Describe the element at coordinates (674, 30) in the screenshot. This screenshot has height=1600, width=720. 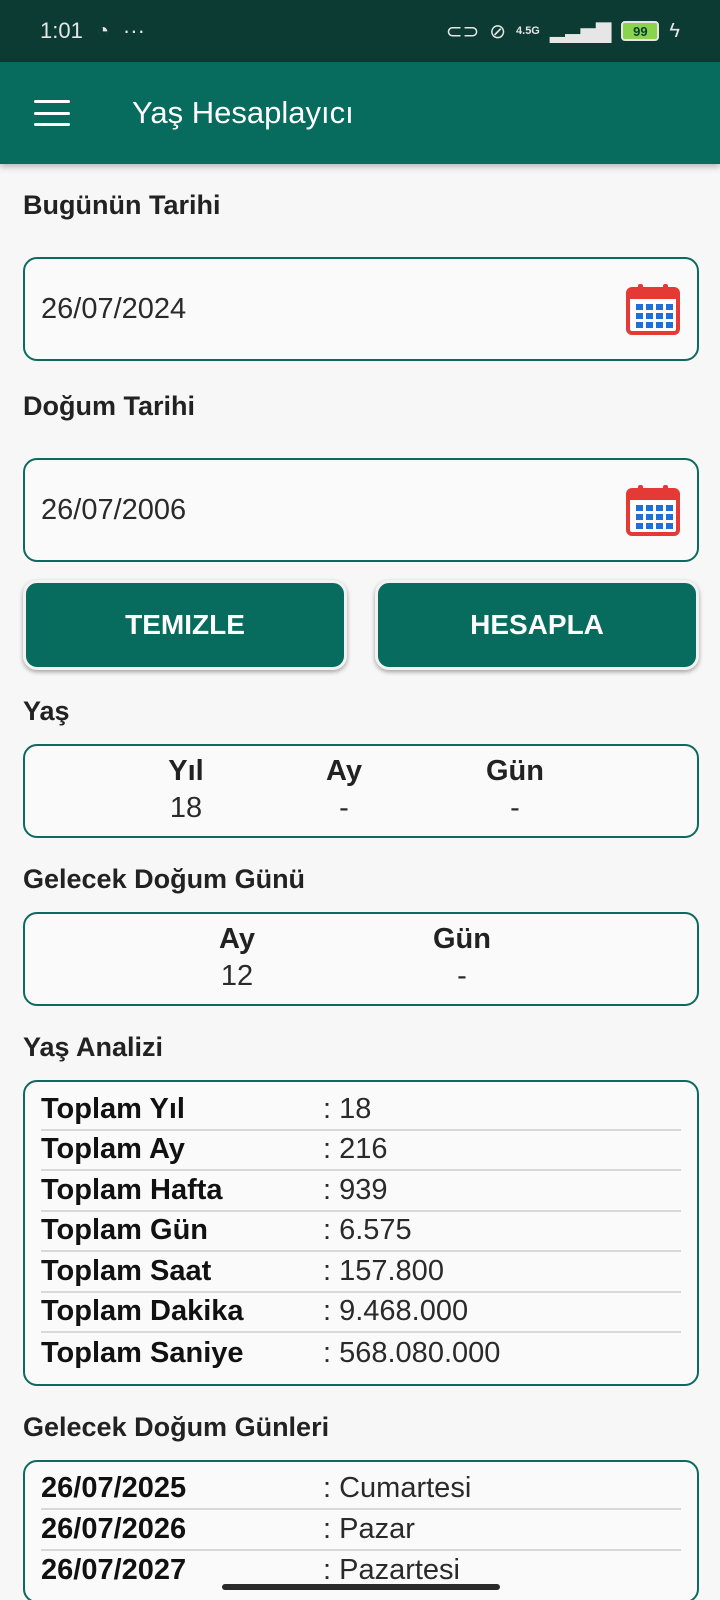
I see `charging-icon: ϟ` at that location.